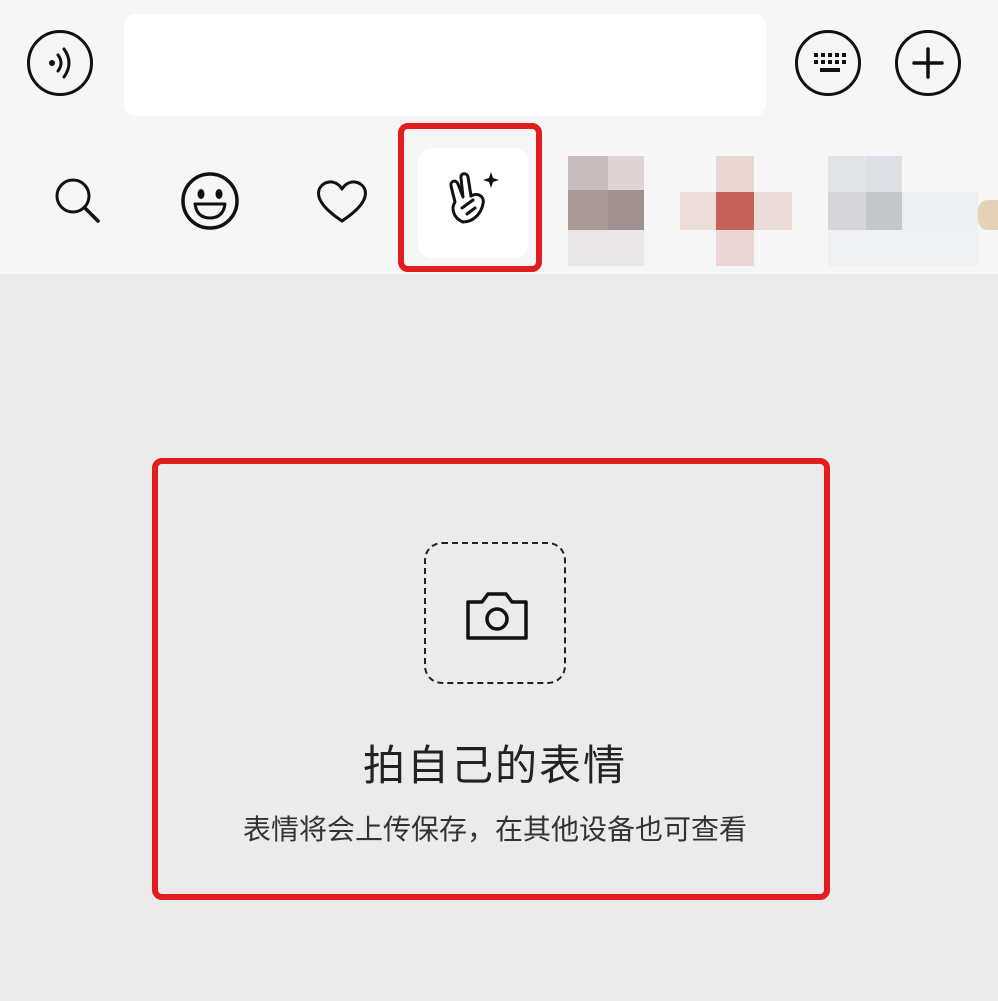 The width and height of the screenshot is (998, 1001). I want to click on chat-input-bar, so click(499, 64).